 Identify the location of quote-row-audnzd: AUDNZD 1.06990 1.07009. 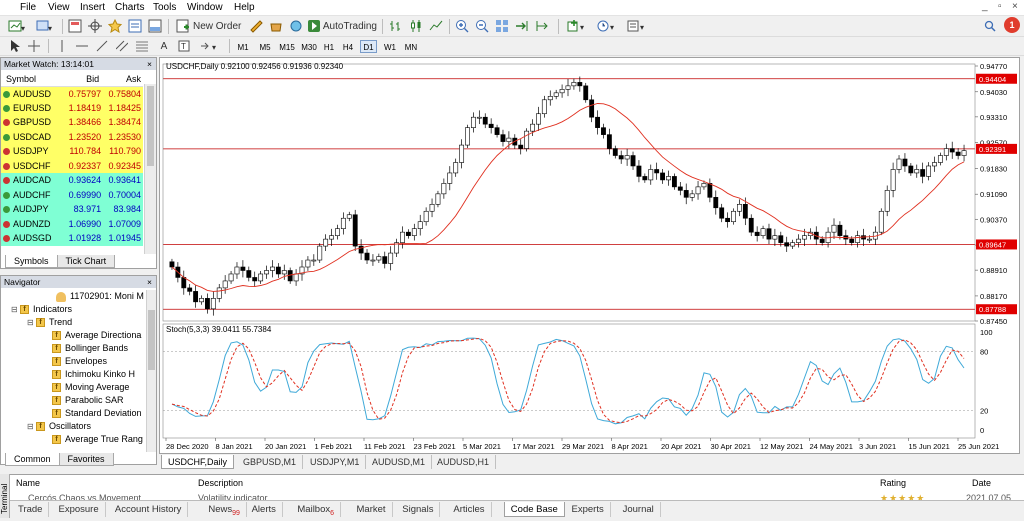
(72, 223).